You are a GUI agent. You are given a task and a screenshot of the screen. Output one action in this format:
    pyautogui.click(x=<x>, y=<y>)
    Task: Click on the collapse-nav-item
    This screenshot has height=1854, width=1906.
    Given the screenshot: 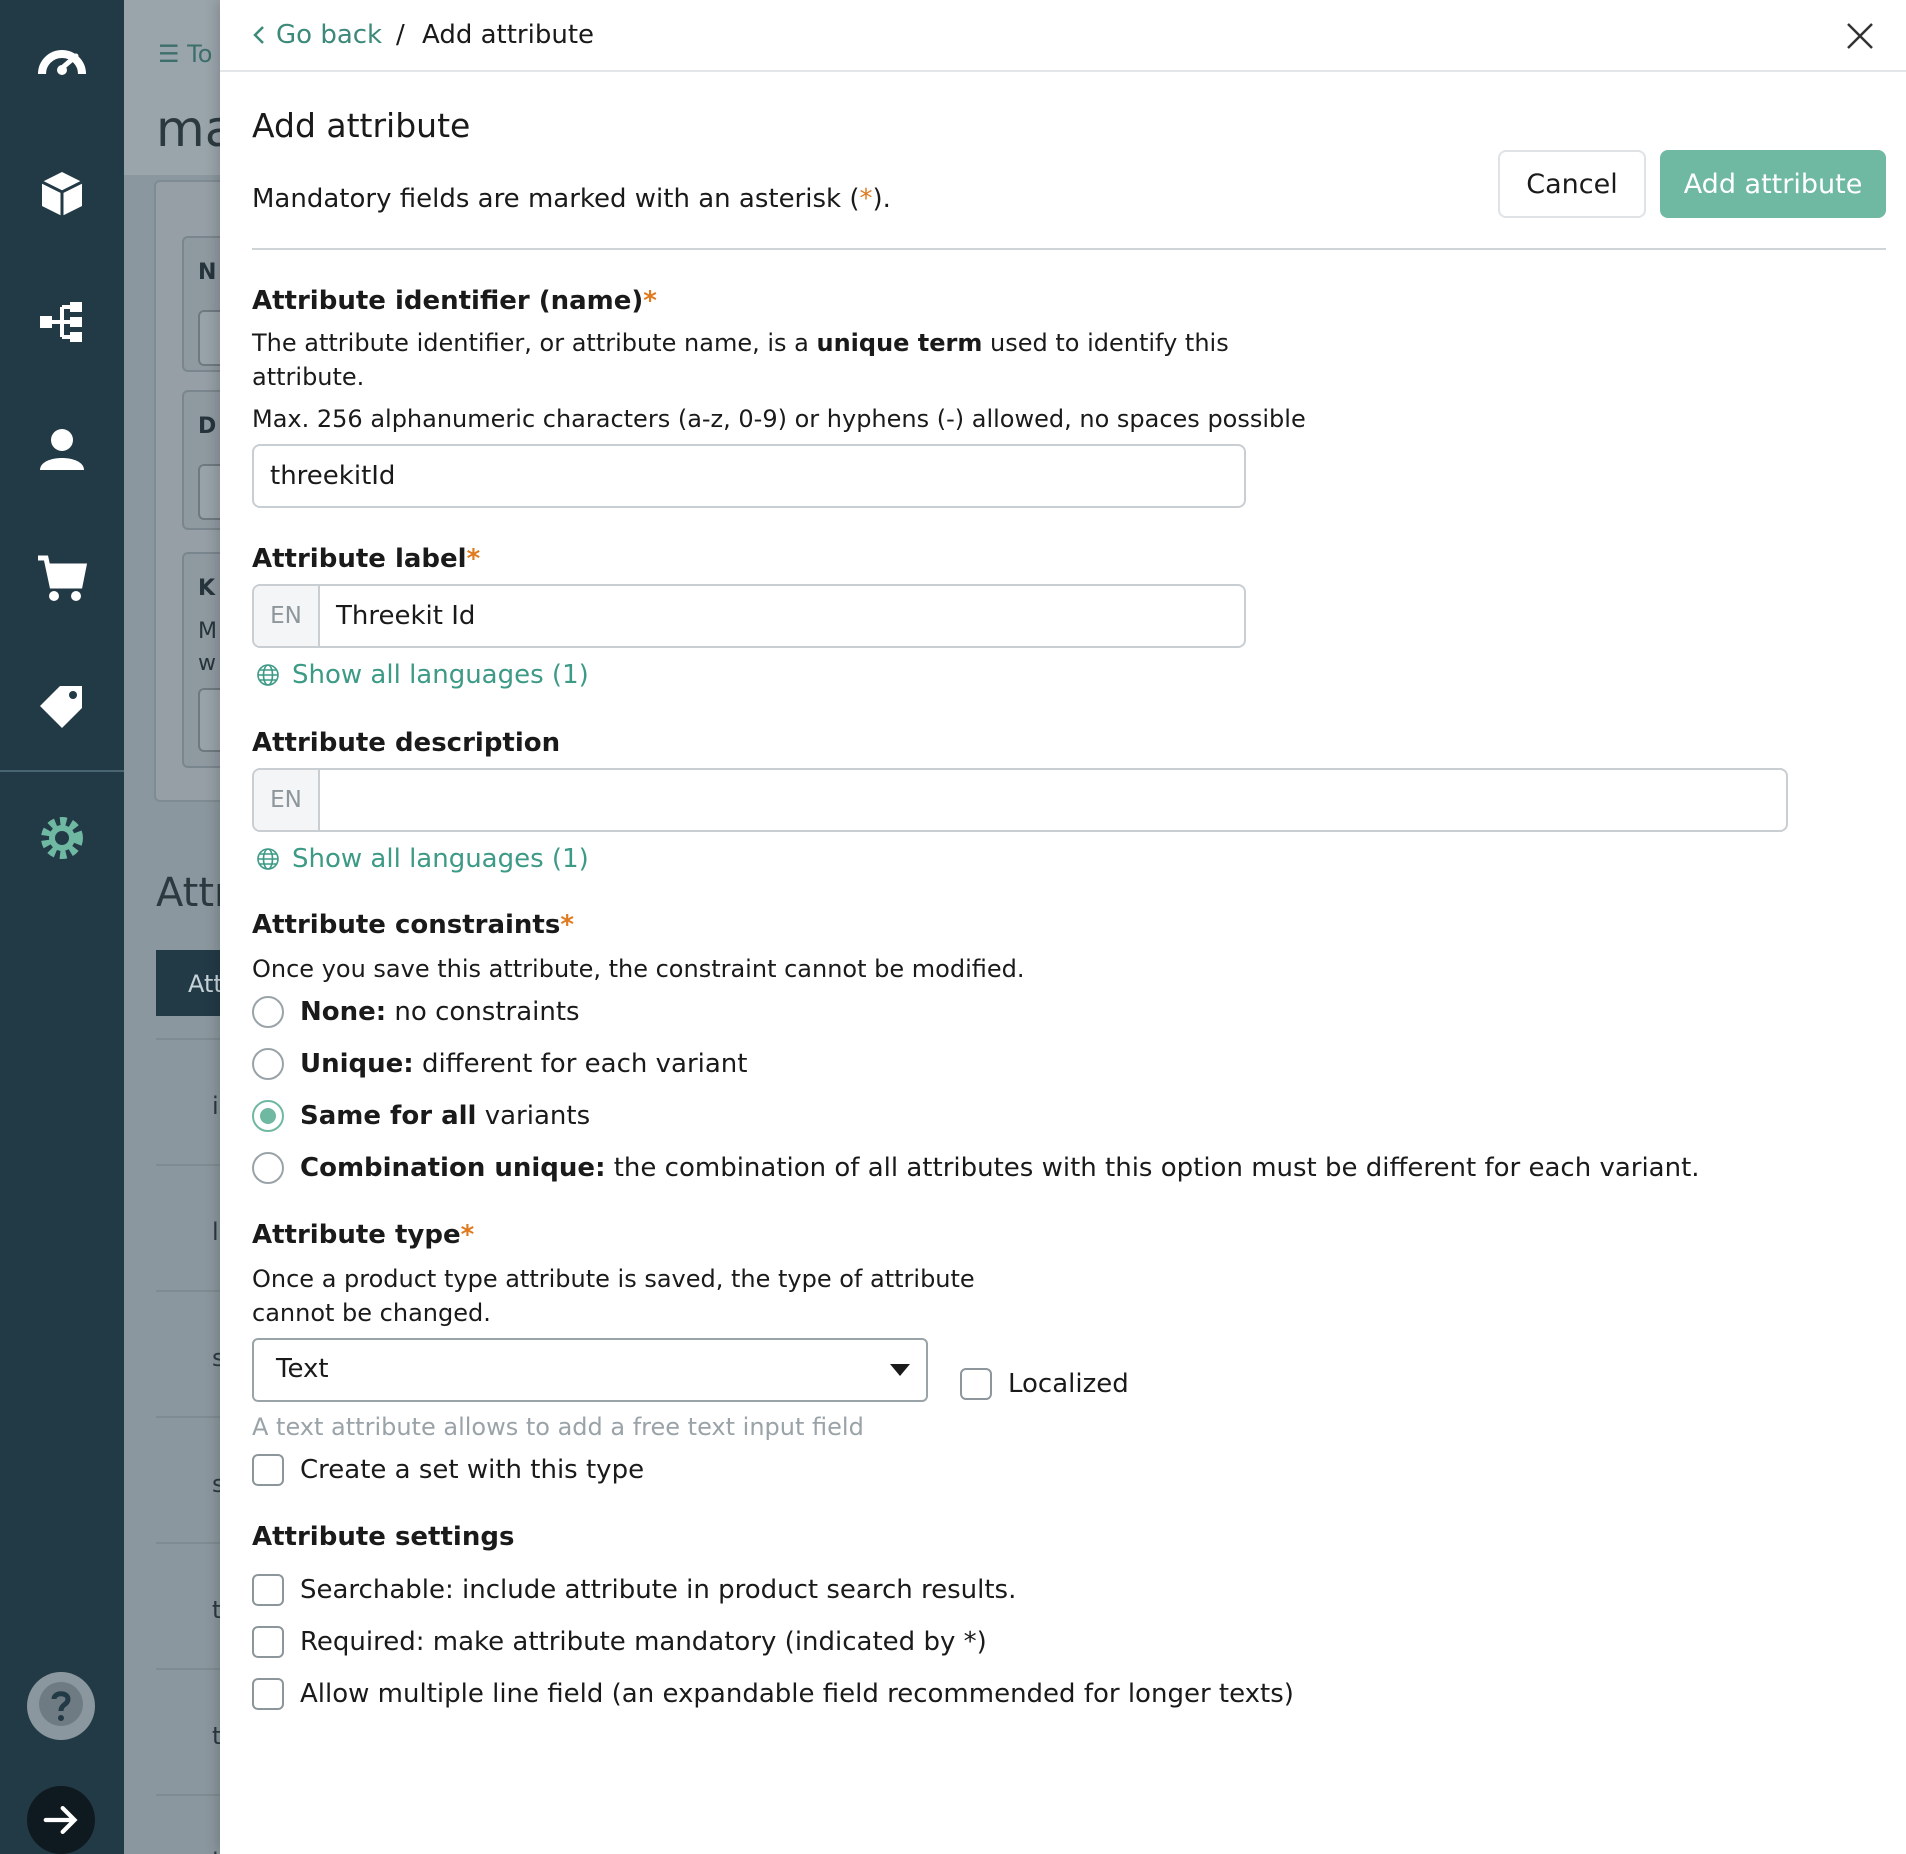 What is the action you would take?
    pyautogui.click(x=61, y=1820)
    